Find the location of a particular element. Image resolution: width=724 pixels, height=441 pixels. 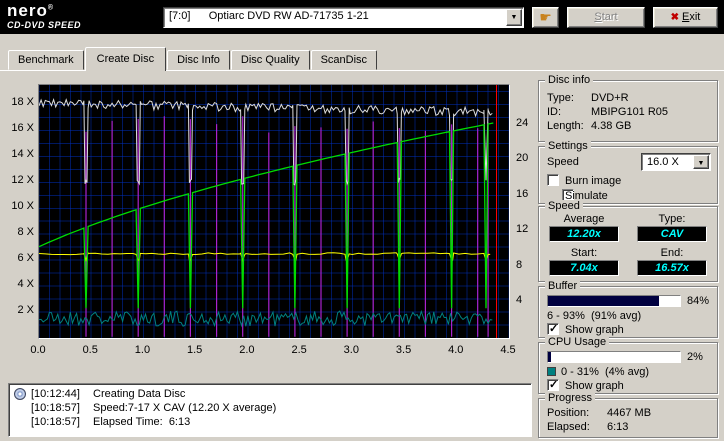

position-label: Position: is located at coordinates (568, 413).